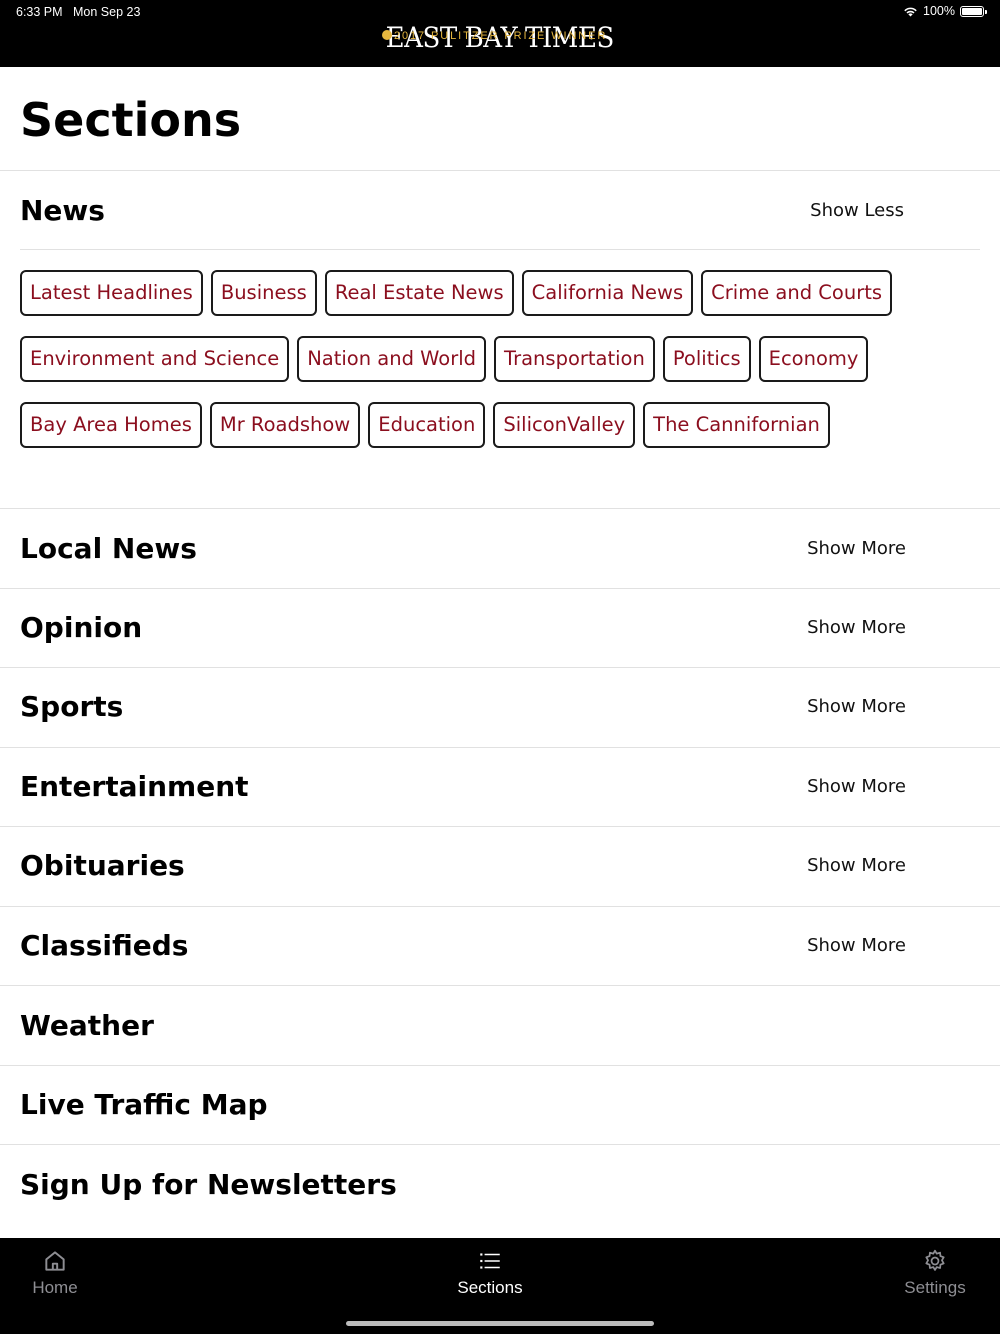  I want to click on battery-percent: 100%, so click(939, 11).